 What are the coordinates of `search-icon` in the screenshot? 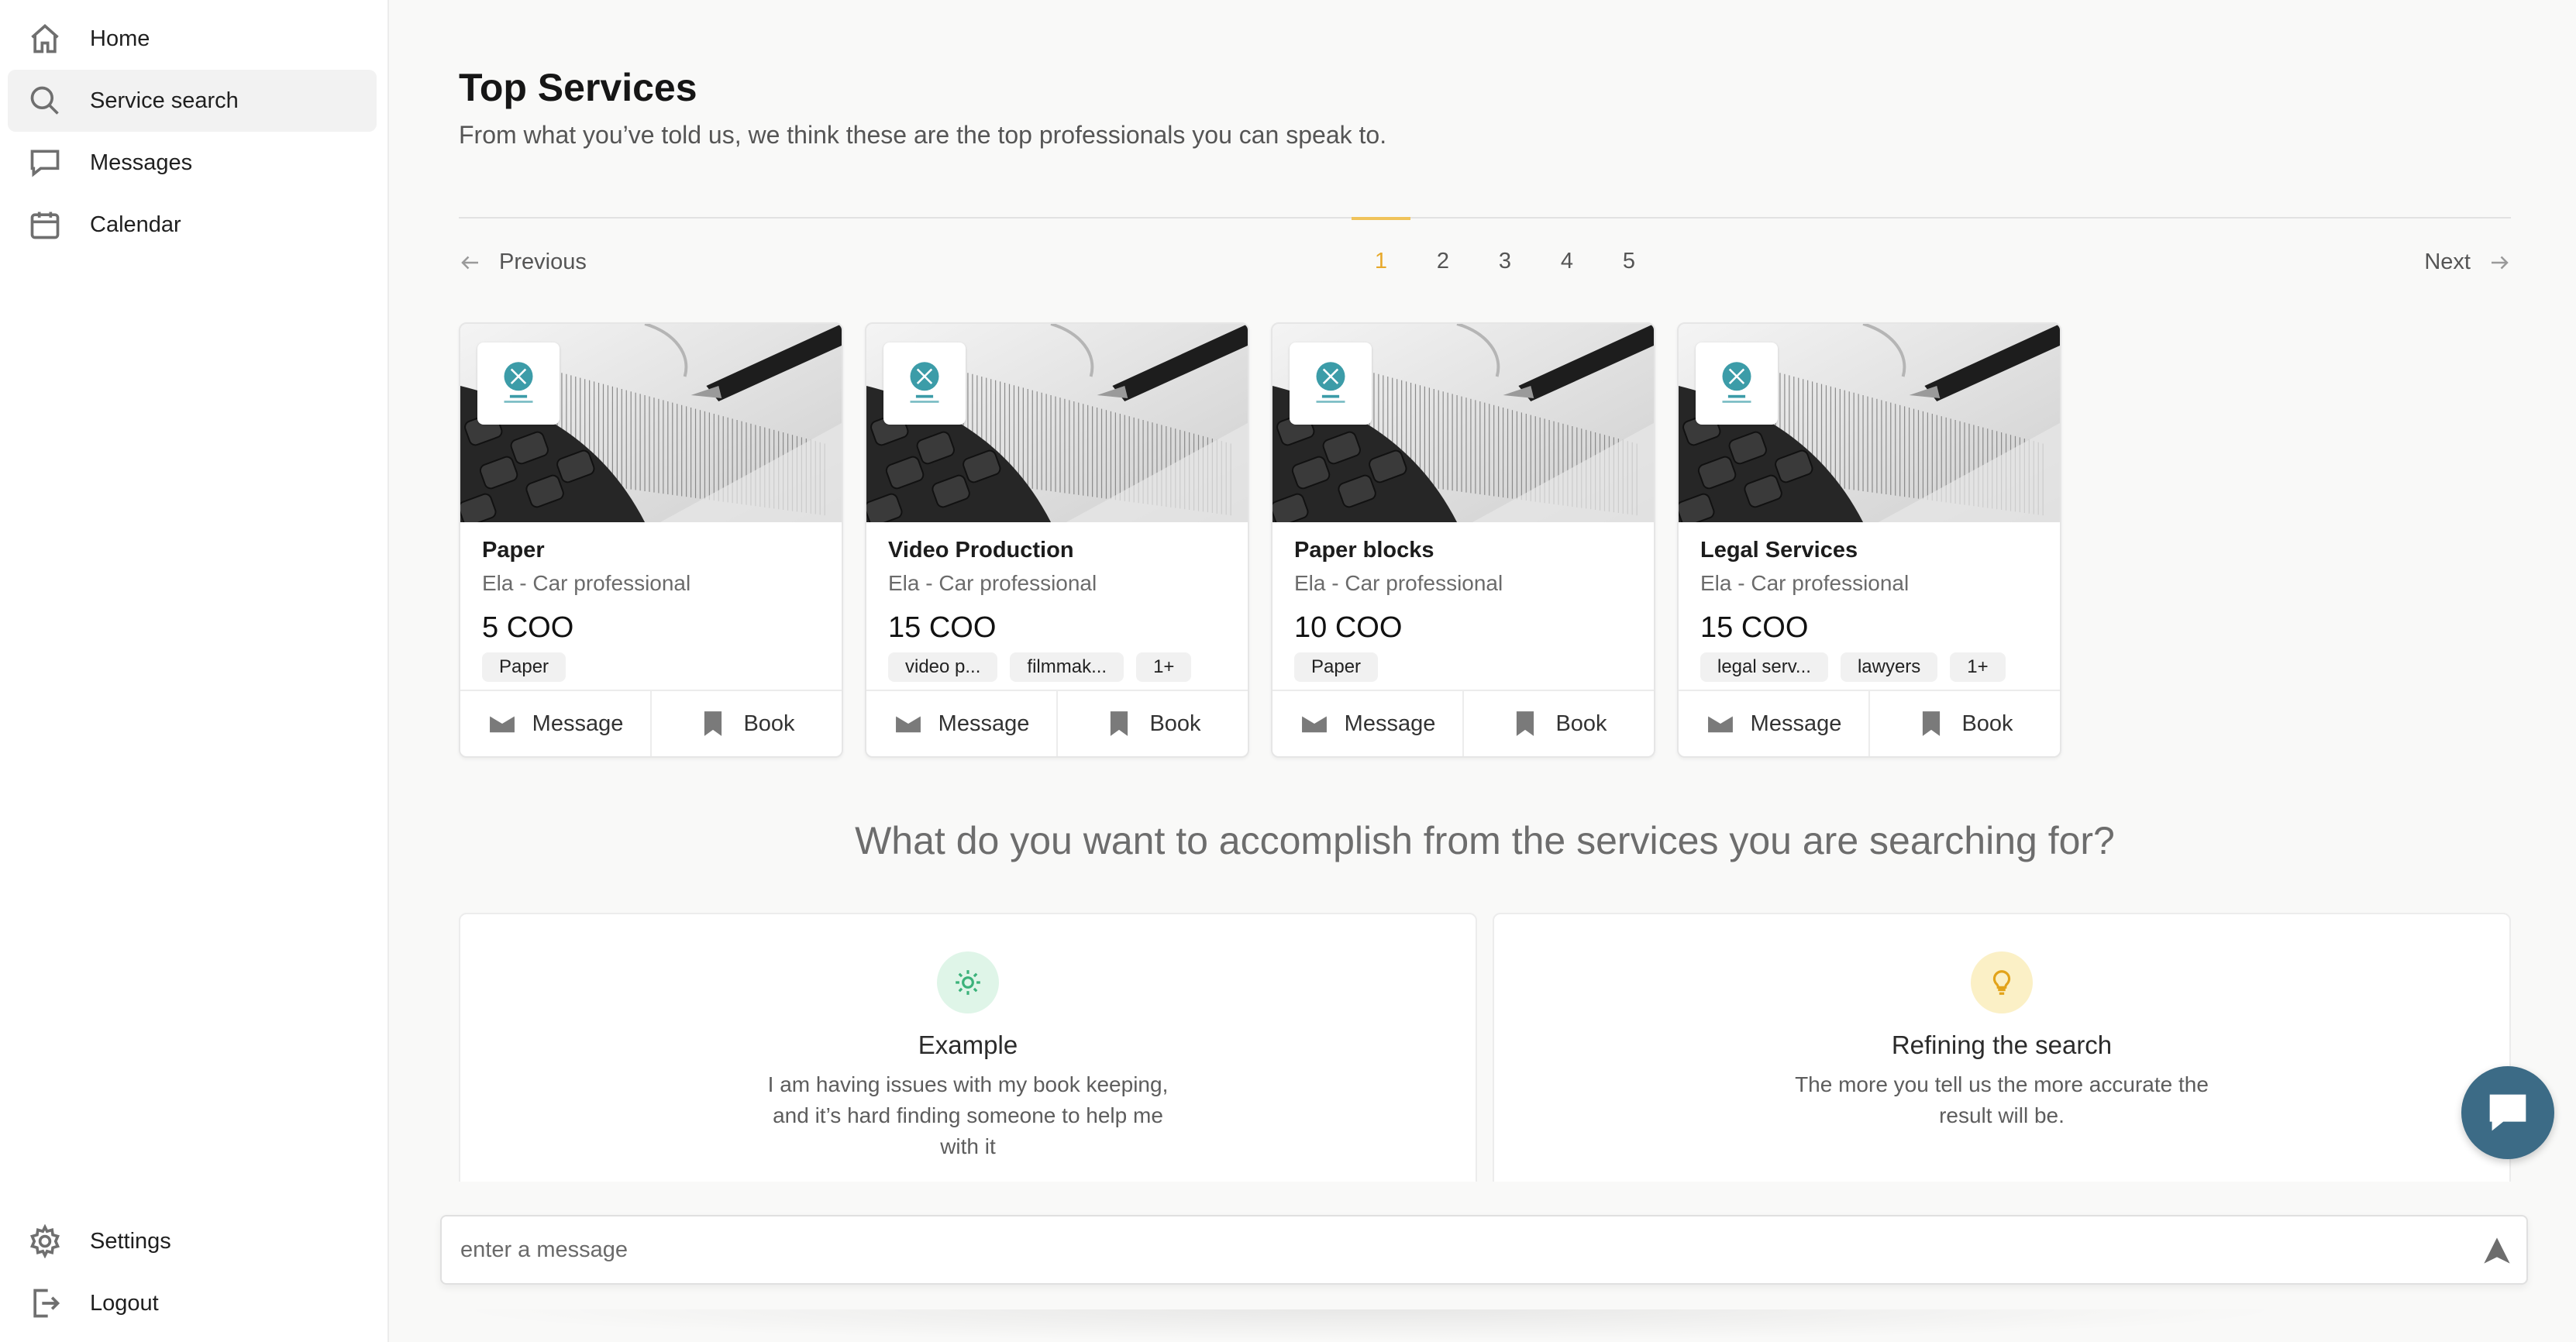 It's located at (45, 100).